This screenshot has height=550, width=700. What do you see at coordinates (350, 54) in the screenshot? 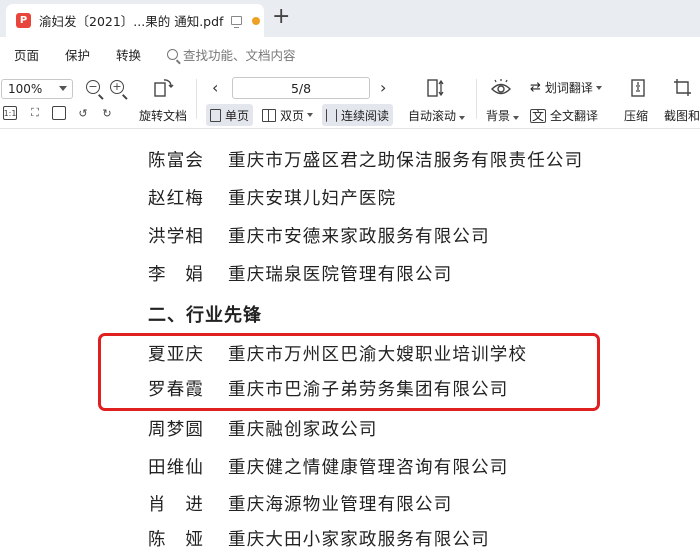
I see `menu-bar: 页面 保护 转换 查找功能、文档内容` at bounding box center [350, 54].